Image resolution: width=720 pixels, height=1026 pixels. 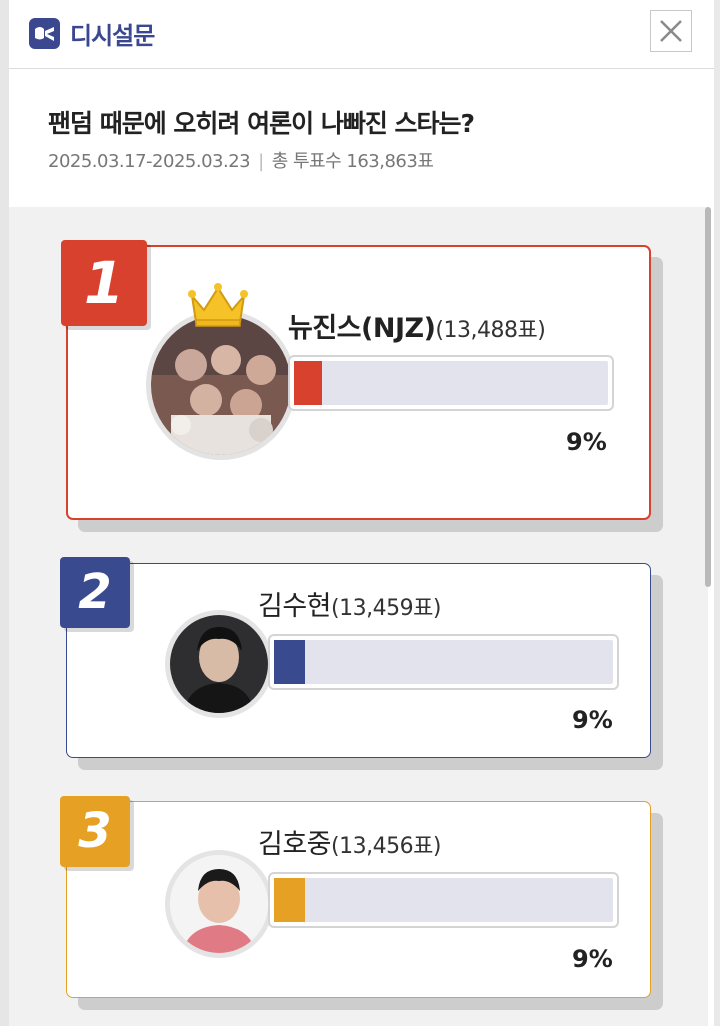 What do you see at coordinates (386, 846) in the screenshot?
I see `result-votes-3: (13,456표)` at bounding box center [386, 846].